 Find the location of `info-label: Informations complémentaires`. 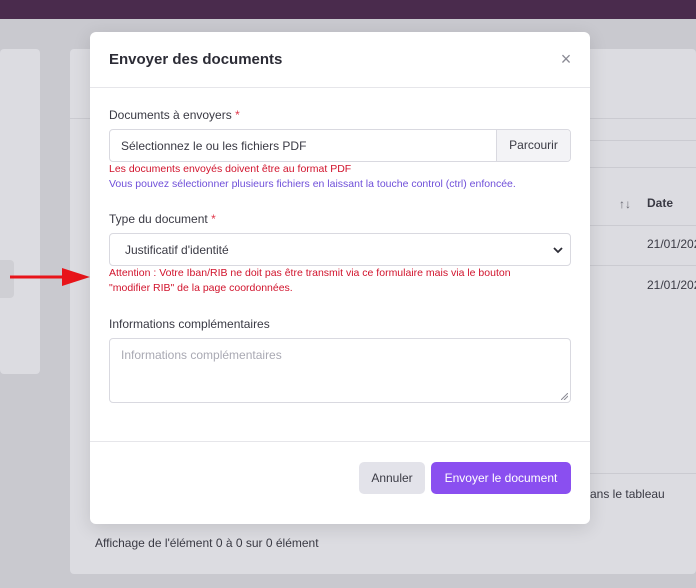

info-label: Informations complémentaires is located at coordinates (189, 324).